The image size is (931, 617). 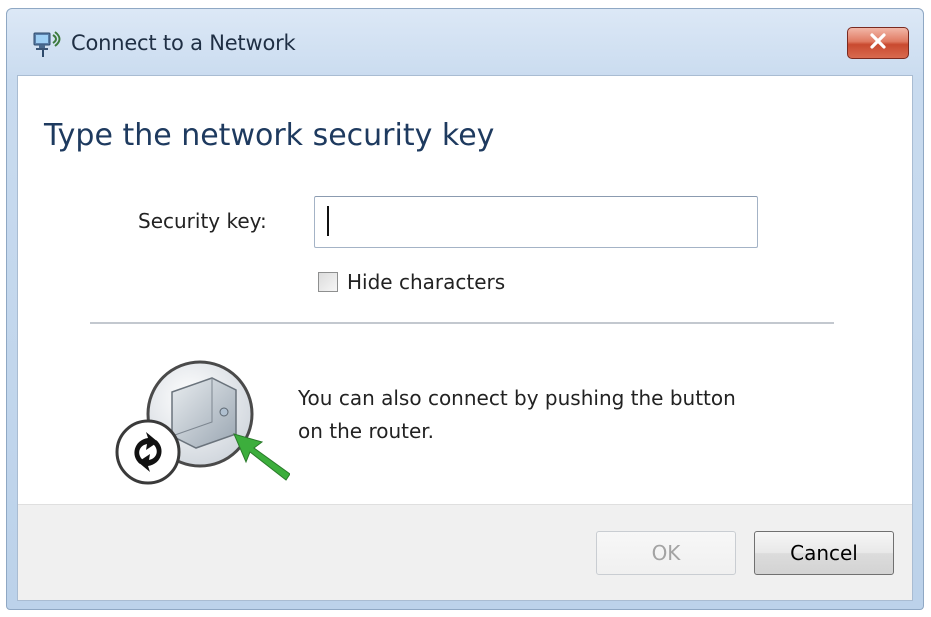 I want to click on ok-button: OK, so click(x=666, y=553).